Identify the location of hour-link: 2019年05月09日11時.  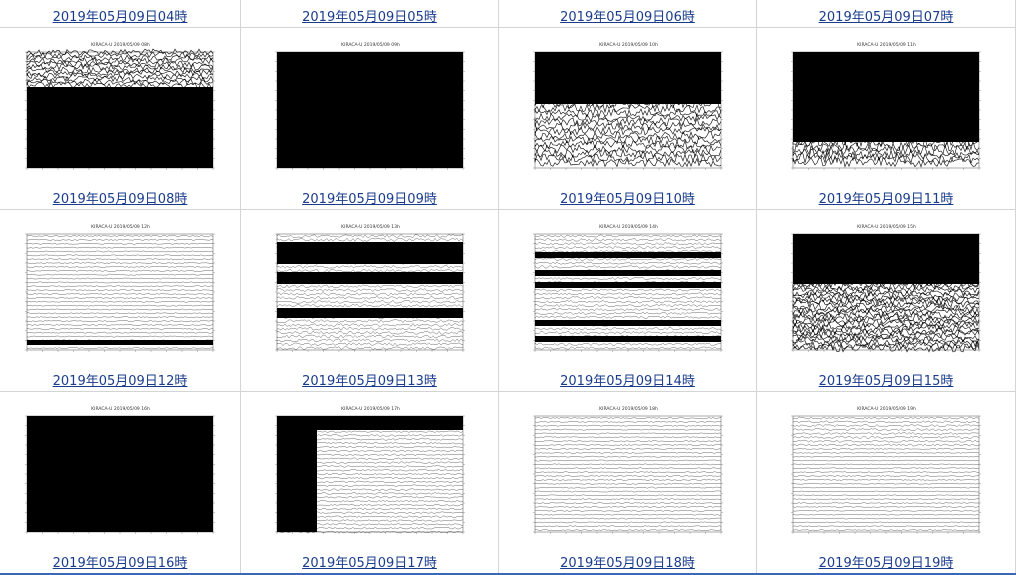
(886, 197).